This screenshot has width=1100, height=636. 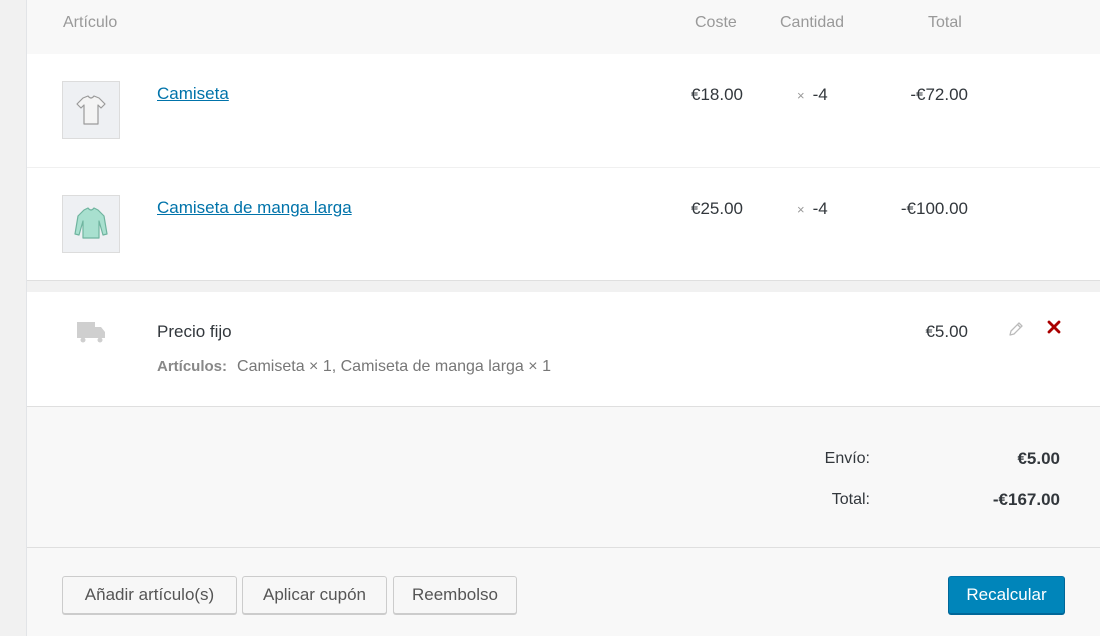 What do you see at coordinates (192, 366) in the screenshot?
I see `shipping-items-label: Artículos:` at bounding box center [192, 366].